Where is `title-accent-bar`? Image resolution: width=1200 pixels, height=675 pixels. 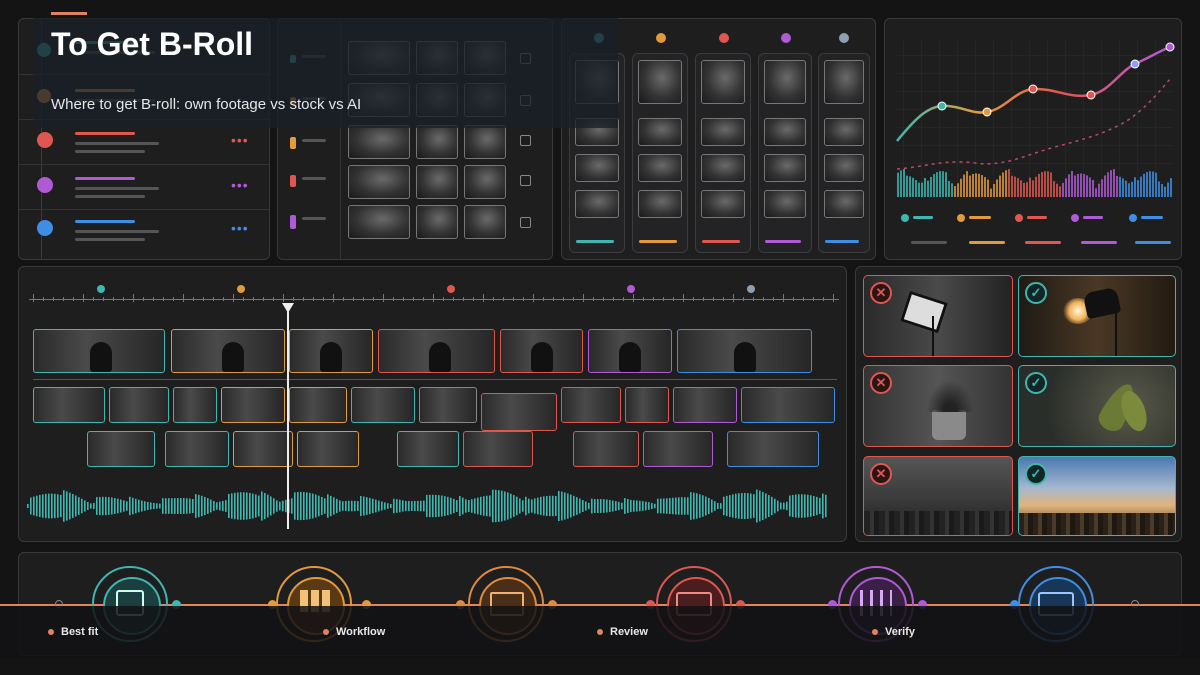
title-accent-bar is located at coordinates (69, 13).